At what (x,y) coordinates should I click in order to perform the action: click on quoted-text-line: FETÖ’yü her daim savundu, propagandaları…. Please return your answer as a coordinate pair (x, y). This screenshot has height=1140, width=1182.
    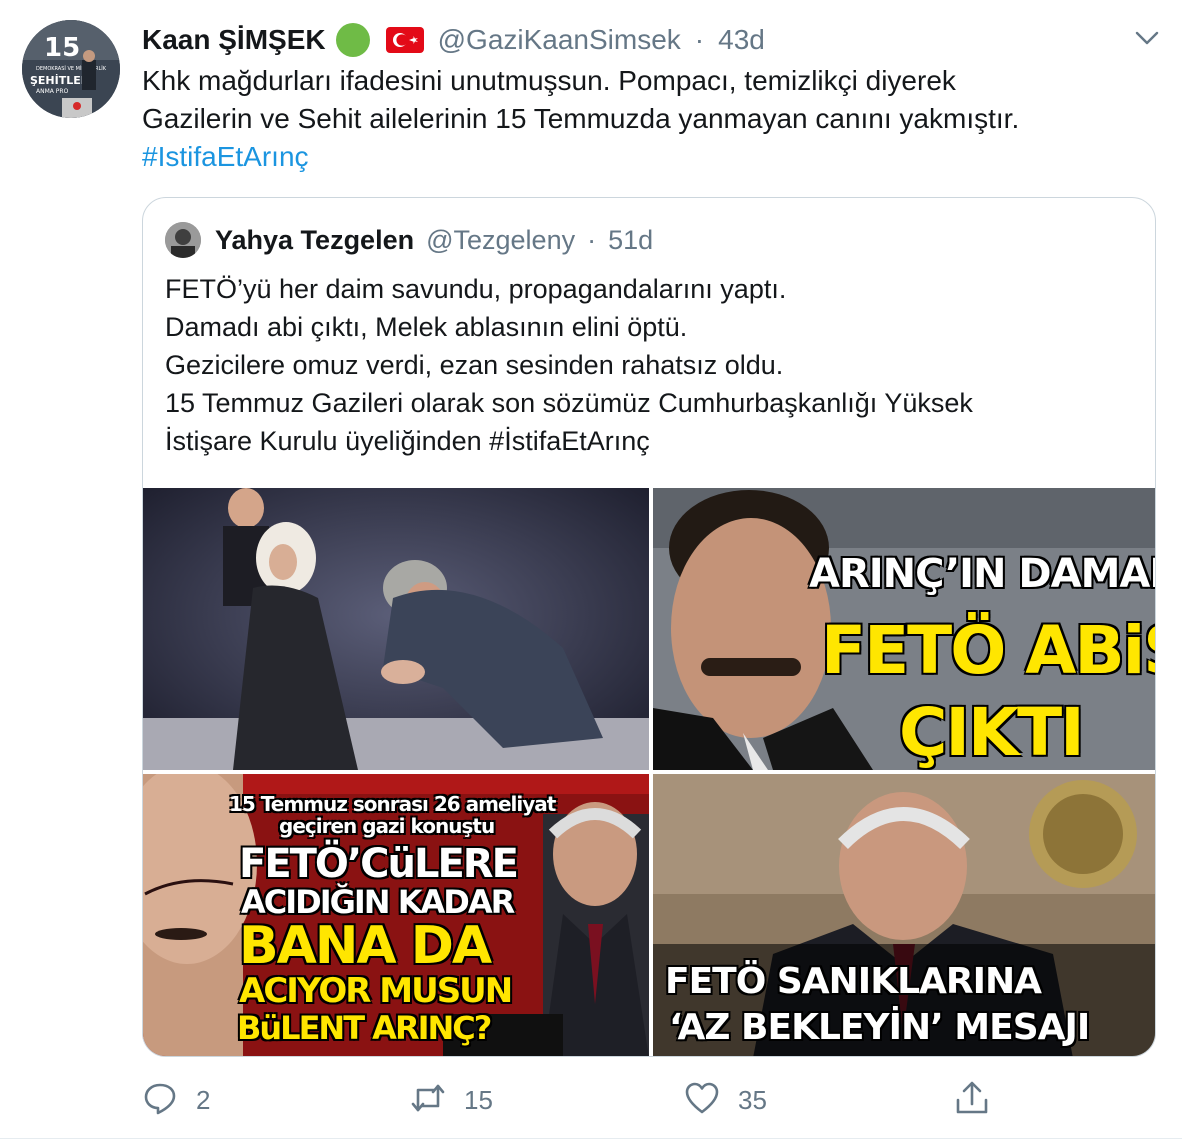
    Looking at the image, I should click on (476, 289).